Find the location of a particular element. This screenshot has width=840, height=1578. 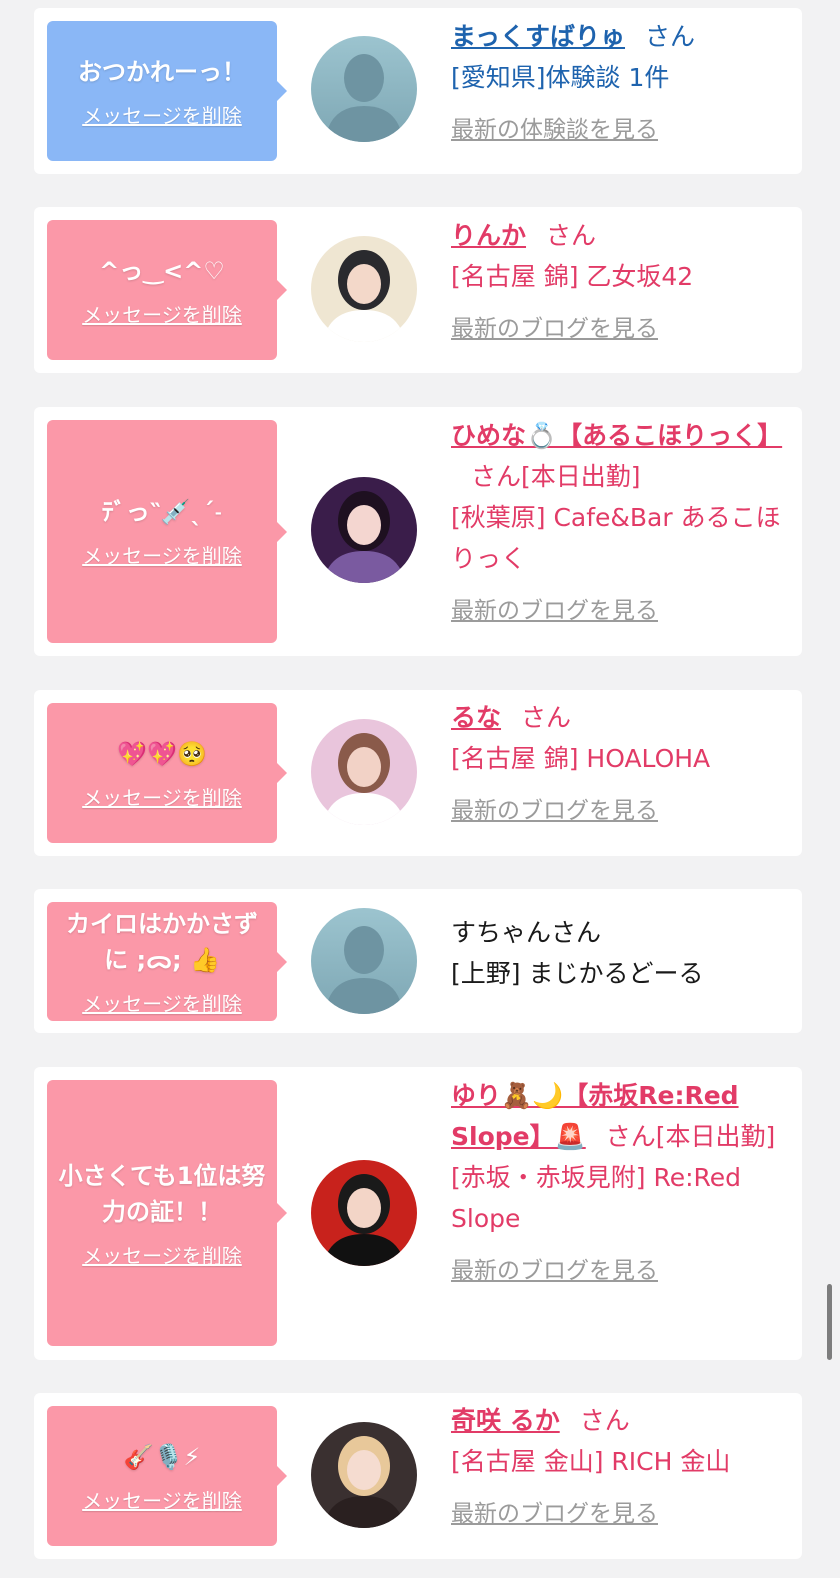

profile-info: るな さん [名古屋 錦] HOALOHA 最新のブログを見る is located at coordinates (616, 764).